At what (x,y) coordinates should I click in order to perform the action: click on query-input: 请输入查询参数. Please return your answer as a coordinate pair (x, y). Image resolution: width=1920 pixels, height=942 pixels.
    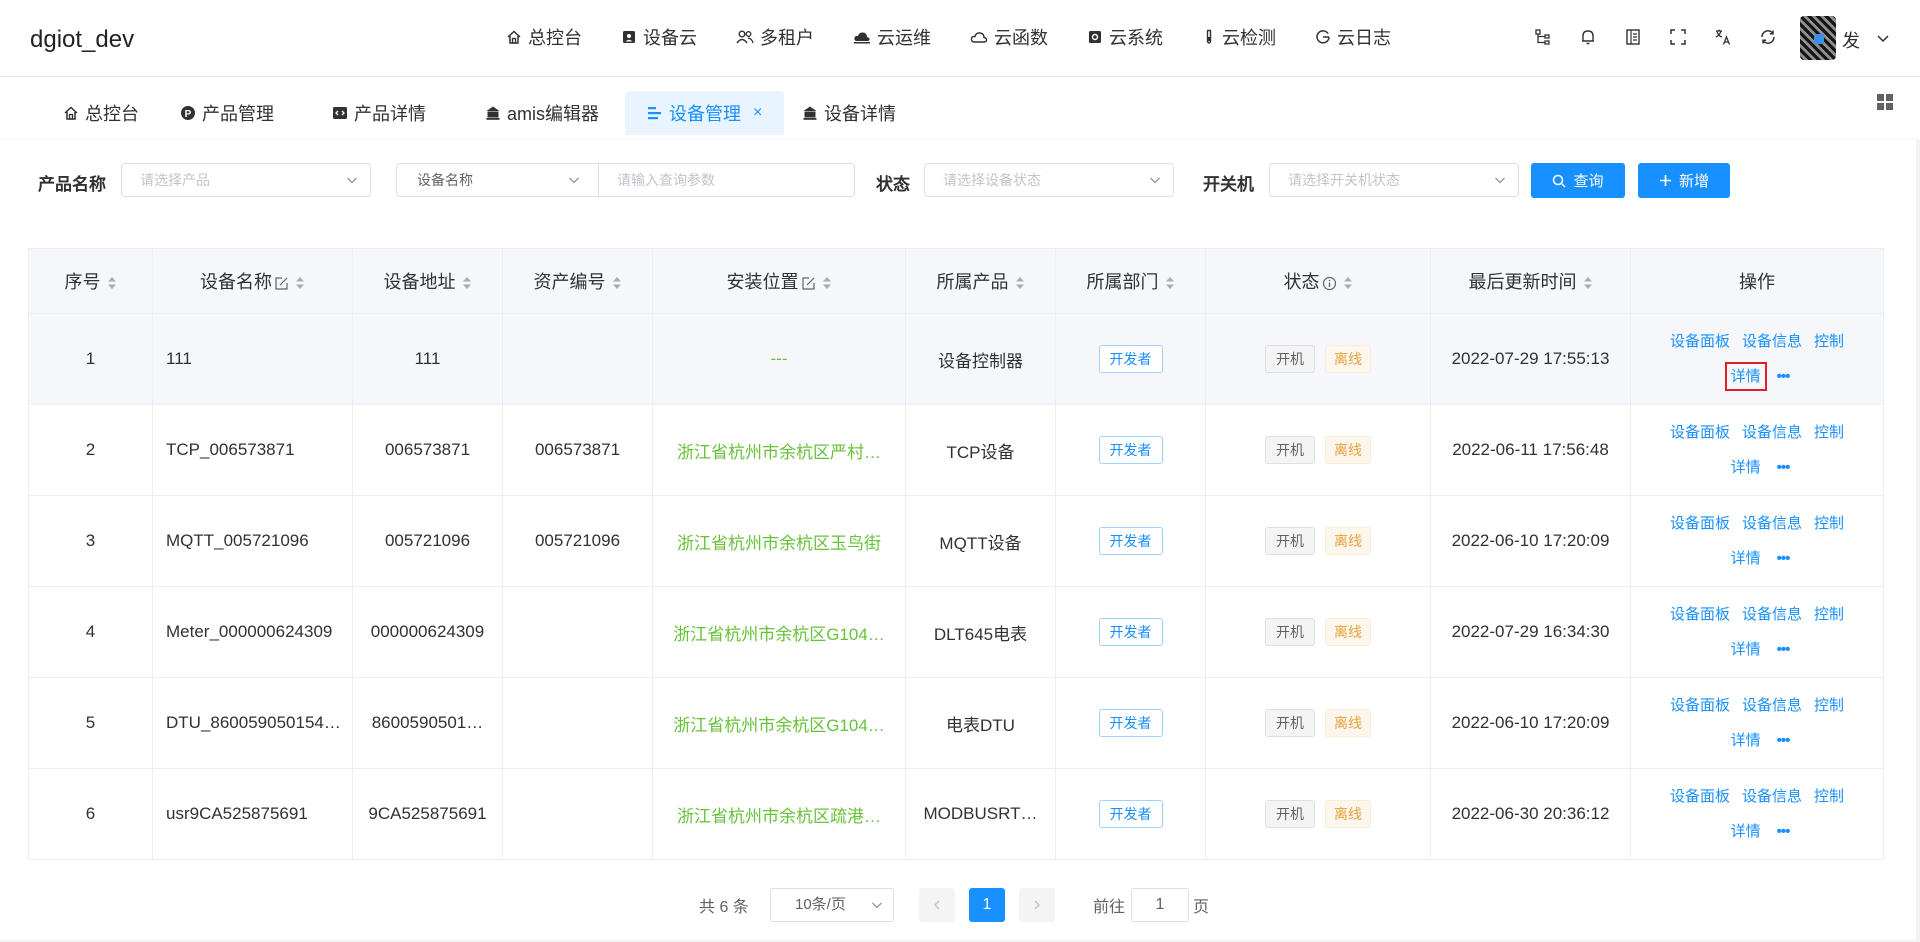
    Looking at the image, I should click on (726, 180).